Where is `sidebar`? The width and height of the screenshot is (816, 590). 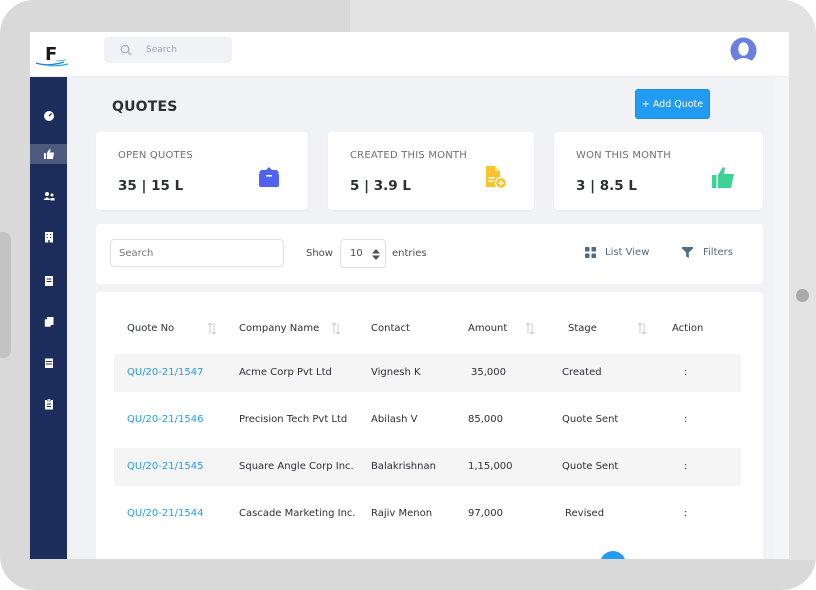 sidebar is located at coordinates (48, 318).